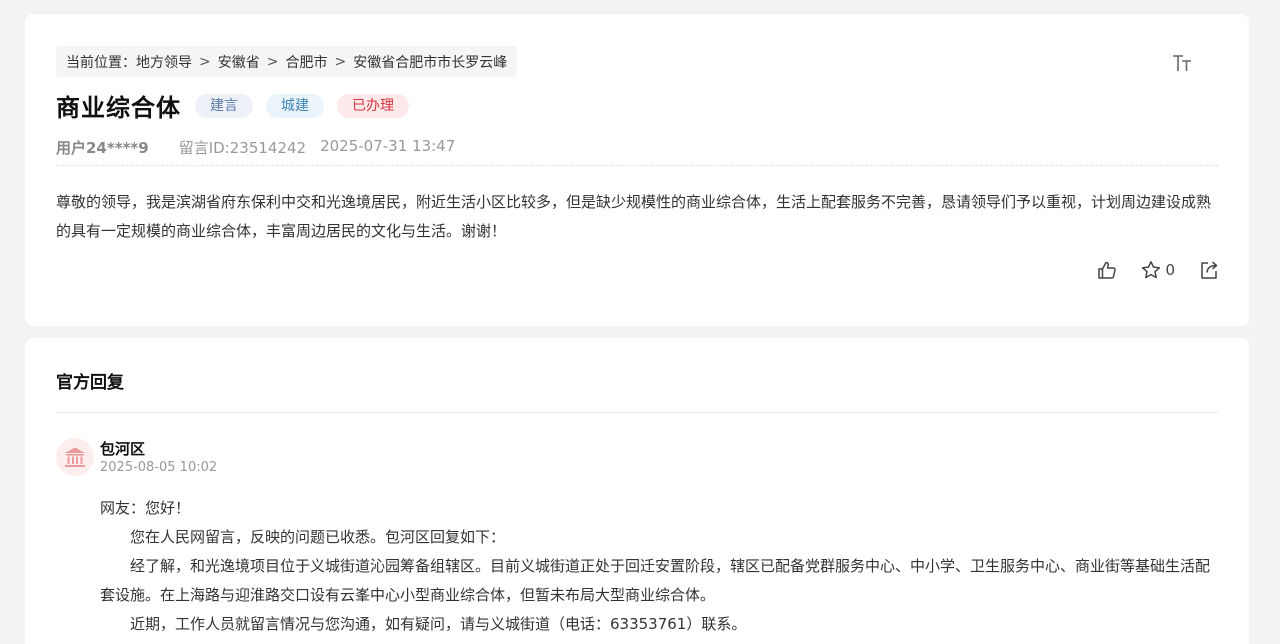 This screenshot has height=644, width=1280. What do you see at coordinates (90, 383) in the screenshot?
I see `reply-heading: 官方回复` at bounding box center [90, 383].